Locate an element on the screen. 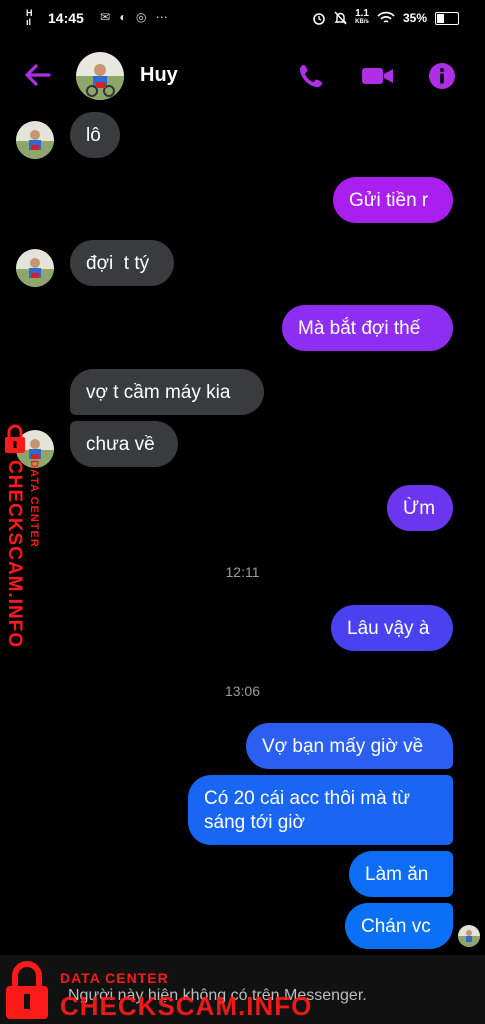  wifi-icon is located at coordinates (386, 17).